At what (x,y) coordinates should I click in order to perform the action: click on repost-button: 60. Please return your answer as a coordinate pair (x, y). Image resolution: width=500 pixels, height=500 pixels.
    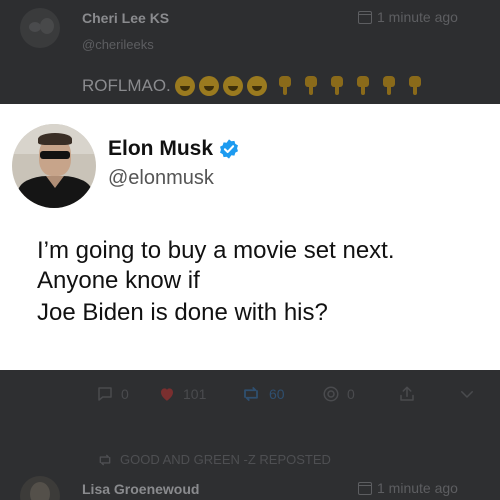
    Looking at the image, I should click on (262, 394).